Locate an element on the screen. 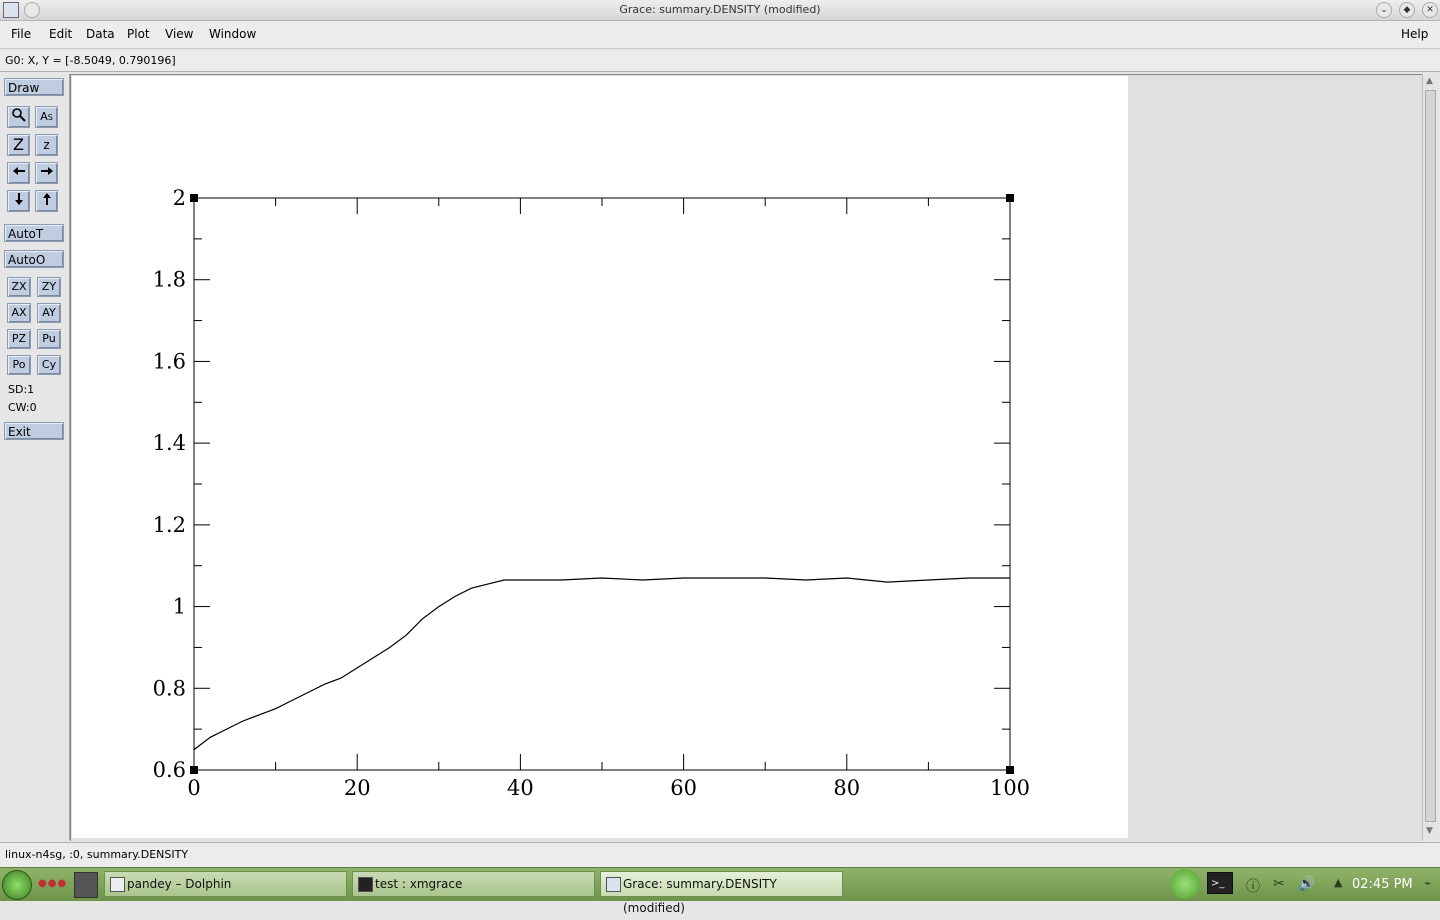 This screenshot has width=1440, height=920. x-tick-label: 20 is located at coordinates (357, 788).